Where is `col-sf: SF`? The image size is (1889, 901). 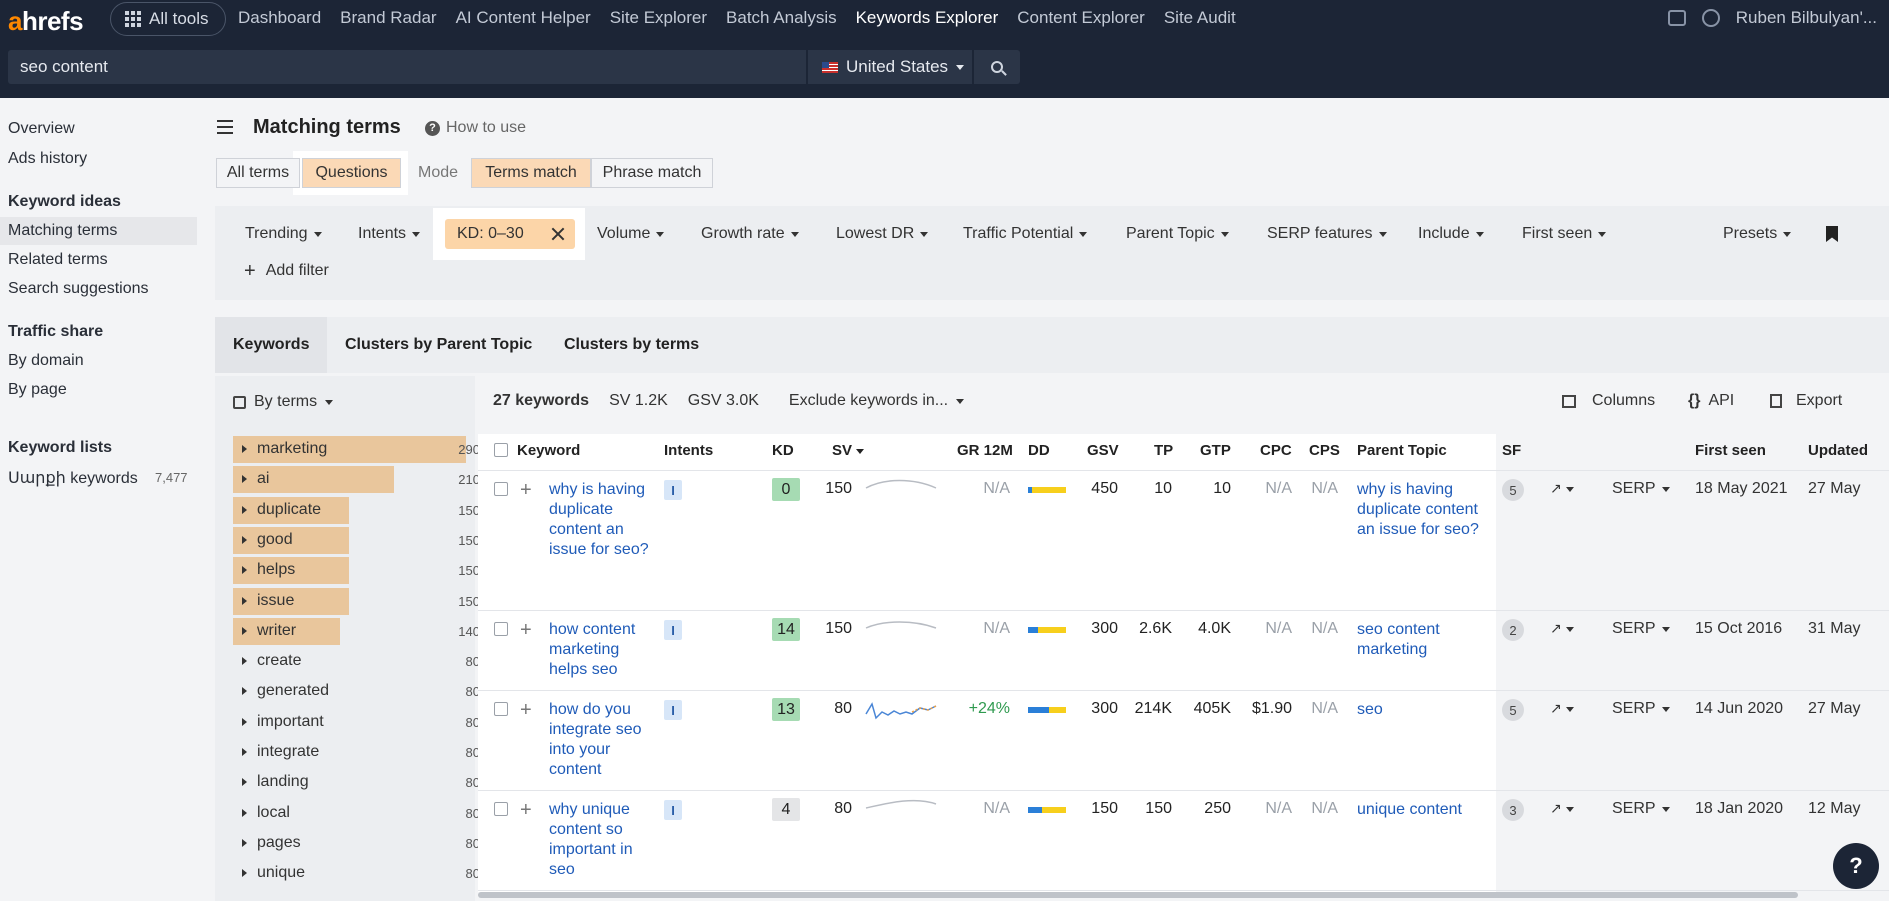 col-sf: SF is located at coordinates (1511, 450).